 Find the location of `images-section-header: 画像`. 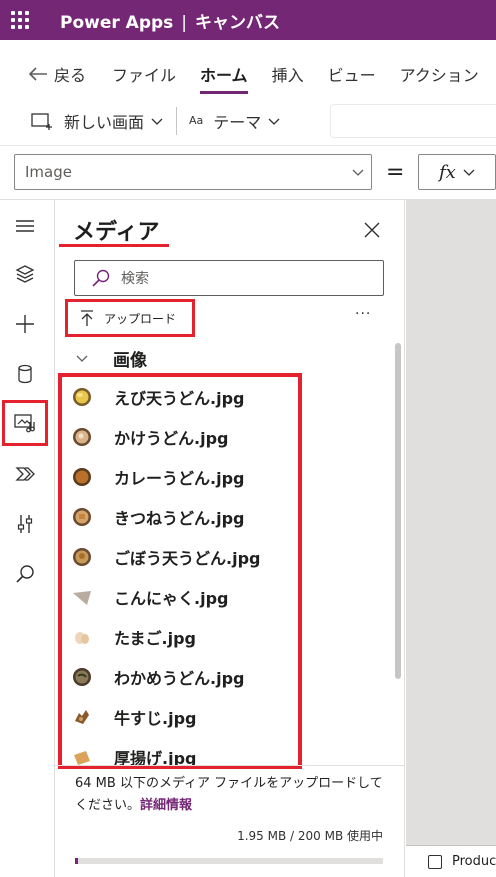

images-section-header: 画像 is located at coordinates (111, 358).